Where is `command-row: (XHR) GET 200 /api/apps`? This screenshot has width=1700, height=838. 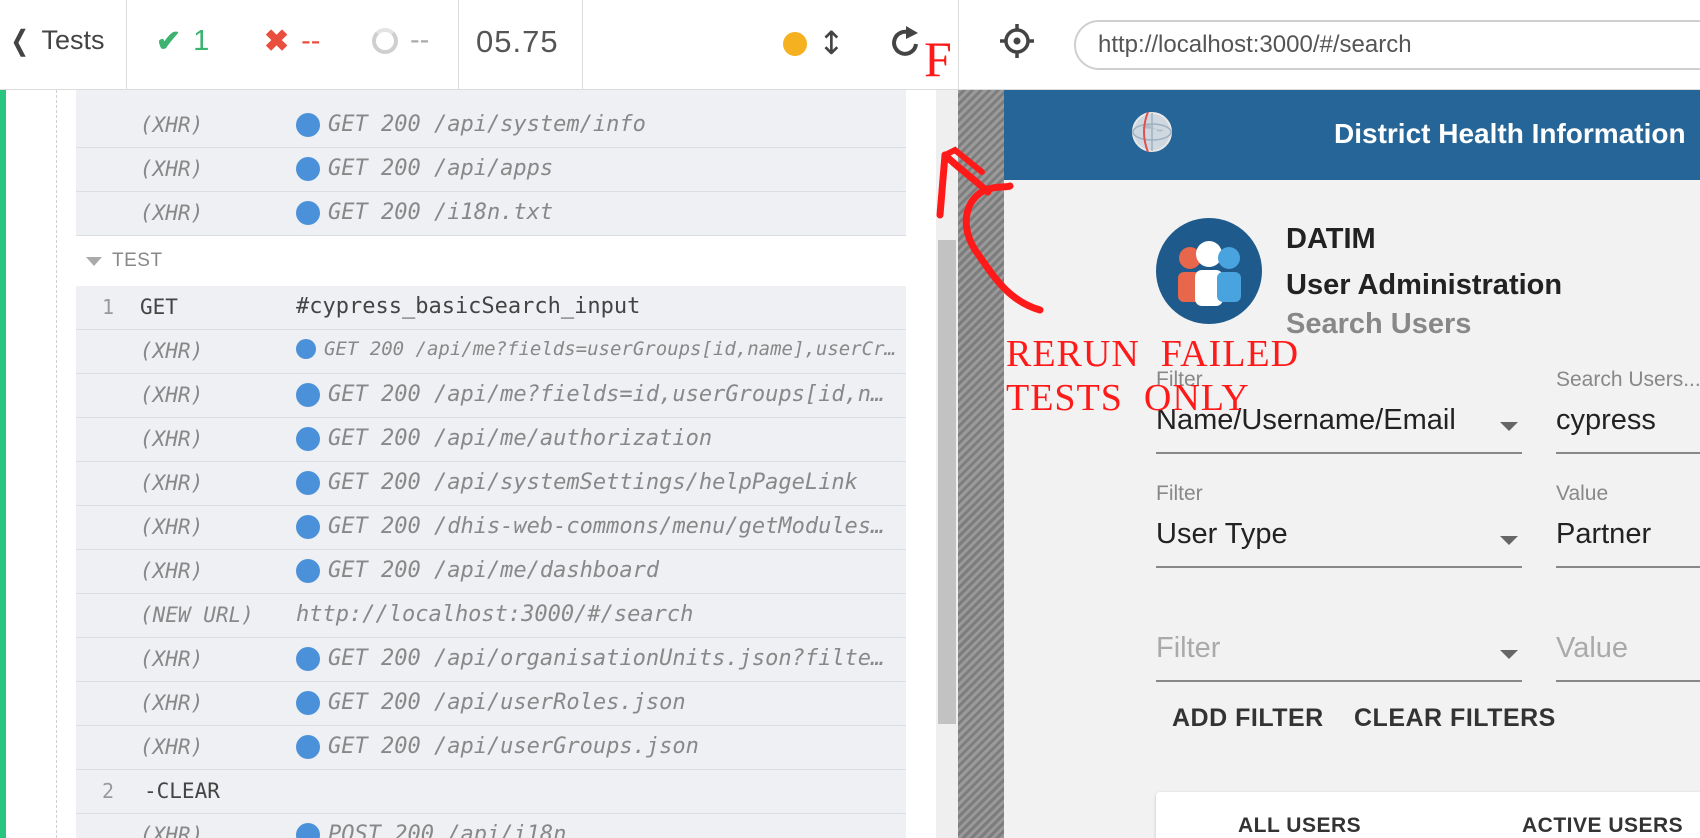 command-row: (XHR) GET 200 /api/apps is located at coordinates (491, 170).